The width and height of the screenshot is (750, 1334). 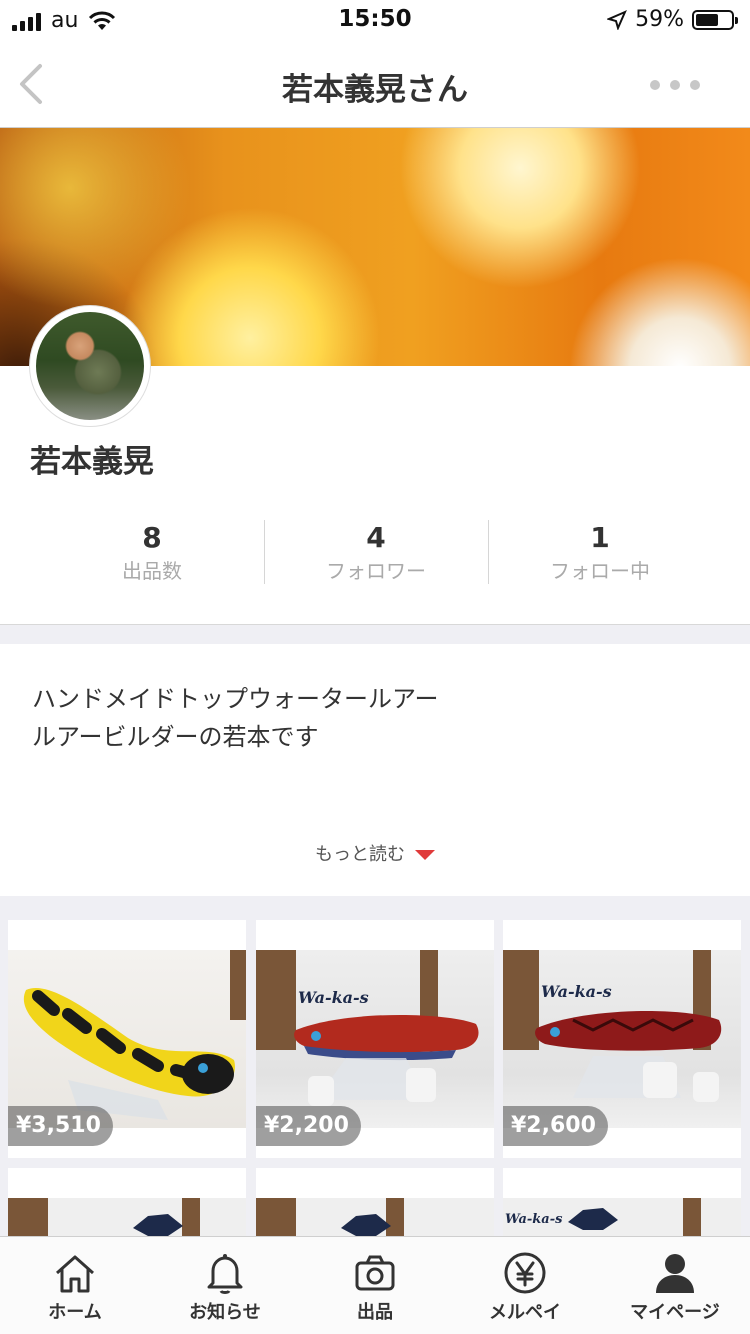 What do you see at coordinates (534, 1219) in the screenshot?
I see `brand-logo: Wa-ka-s` at bounding box center [534, 1219].